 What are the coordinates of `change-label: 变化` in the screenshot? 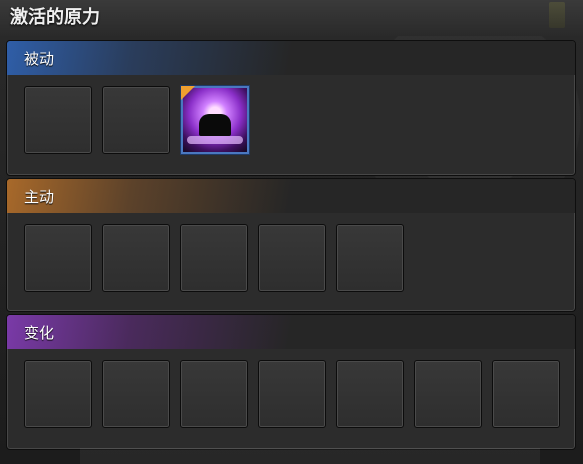 It's located at (39, 333).